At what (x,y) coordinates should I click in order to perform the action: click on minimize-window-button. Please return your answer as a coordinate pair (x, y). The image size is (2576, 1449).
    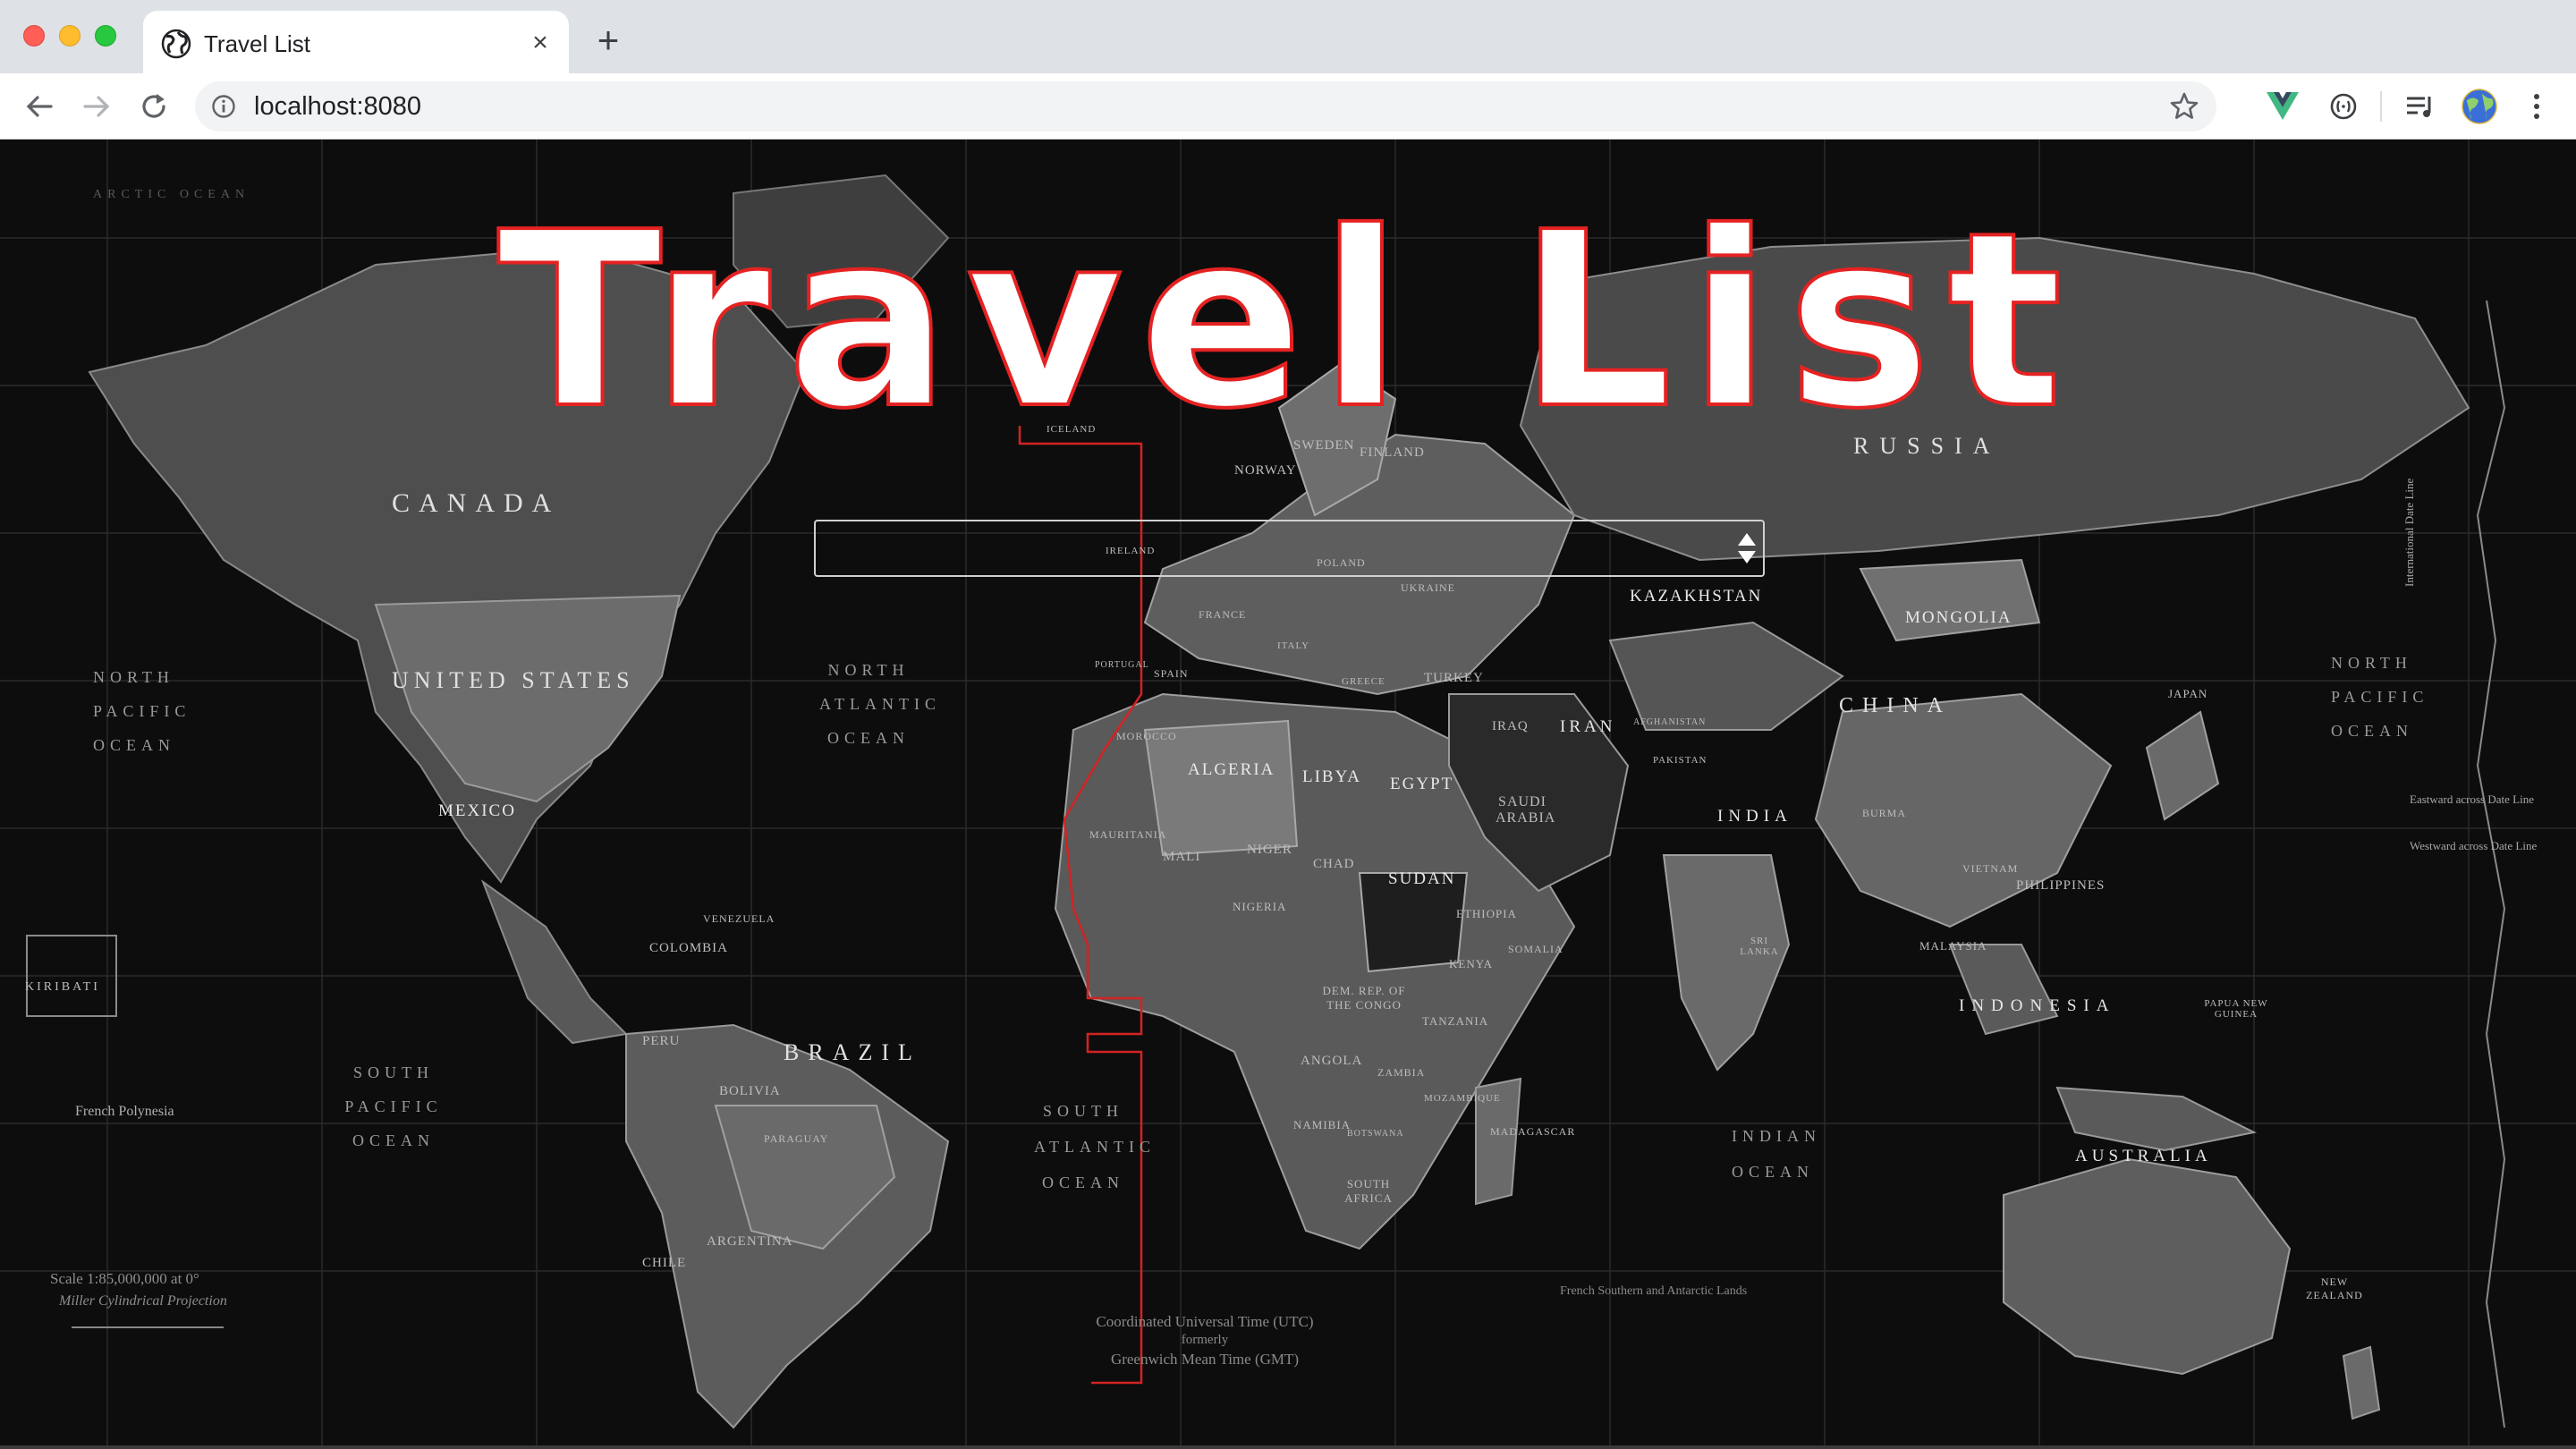
    Looking at the image, I should click on (69, 36).